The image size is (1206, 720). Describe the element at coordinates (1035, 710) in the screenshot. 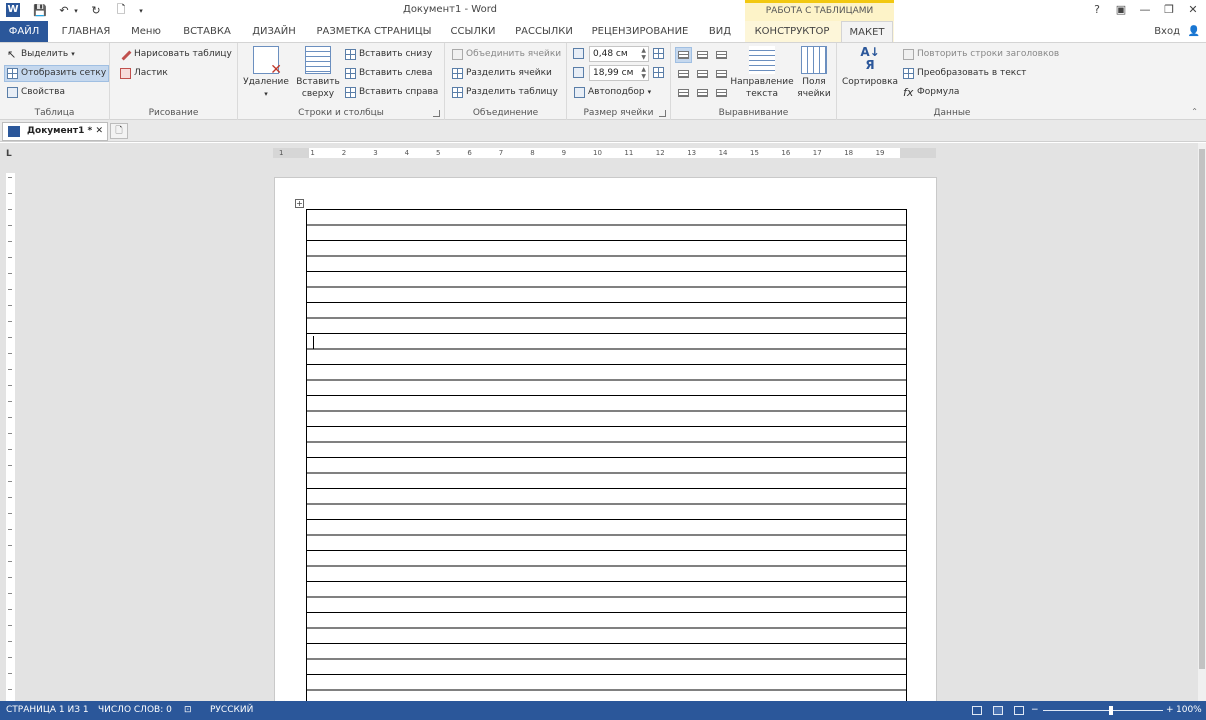

I see `zoom-out-button: −` at that location.